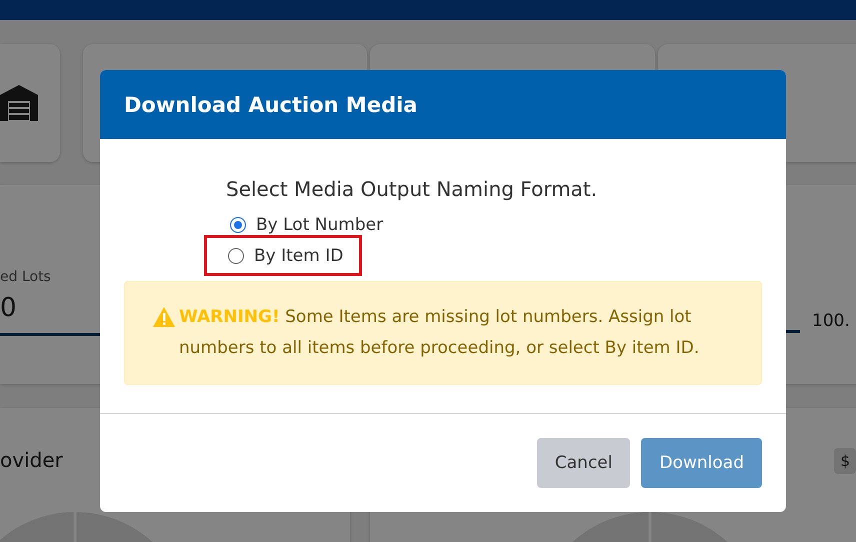 The image size is (856, 542). What do you see at coordinates (19, 103) in the screenshot?
I see `warehouse-icon` at bounding box center [19, 103].